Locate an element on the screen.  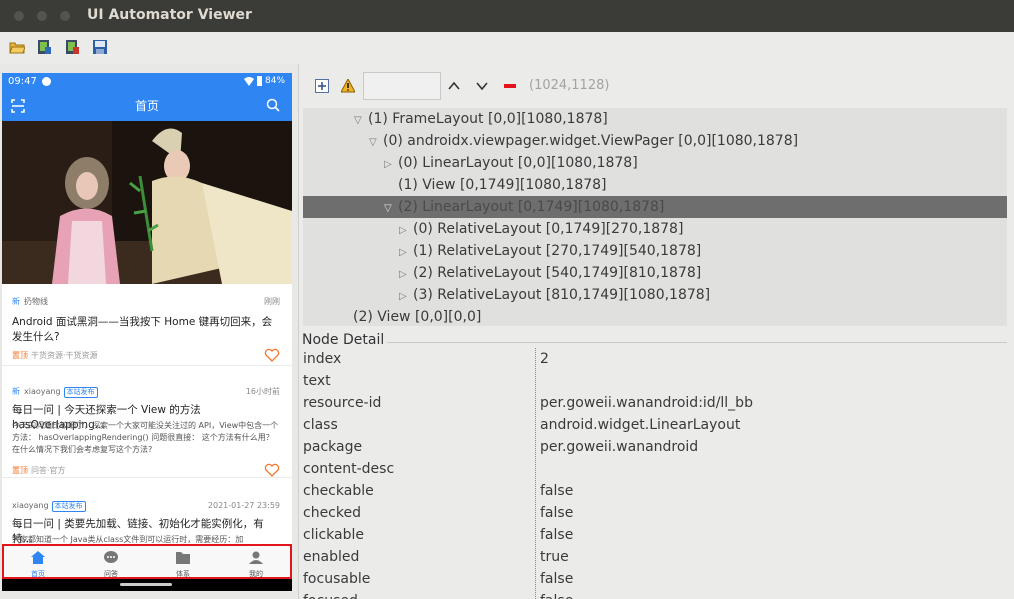
article-tags: 置顶 干货资源·干货资源 is located at coordinates (55, 355).